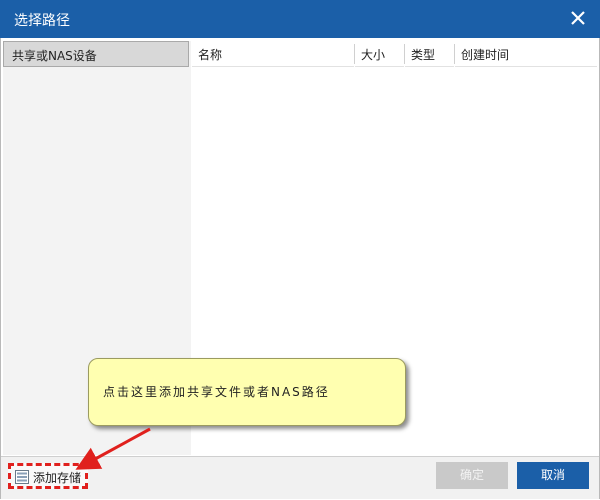  Describe the element at coordinates (273, 54) in the screenshot. I see `column-header-name: 名称` at that location.